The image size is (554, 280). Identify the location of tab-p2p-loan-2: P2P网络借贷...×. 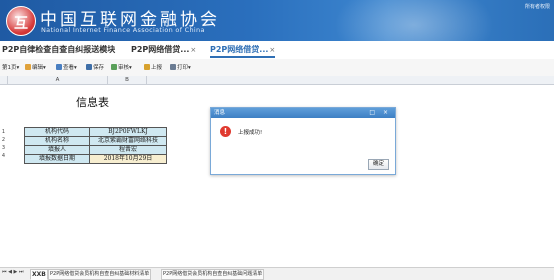
(243, 49).